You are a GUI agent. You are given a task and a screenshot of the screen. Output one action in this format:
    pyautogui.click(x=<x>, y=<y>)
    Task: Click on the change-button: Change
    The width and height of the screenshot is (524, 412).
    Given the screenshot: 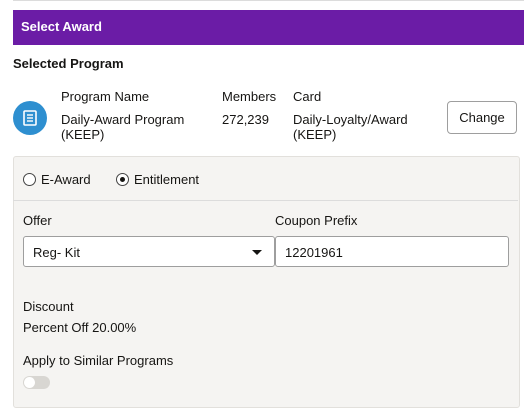 What is the action you would take?
    pyautogui.click(x=482, y=117)
    